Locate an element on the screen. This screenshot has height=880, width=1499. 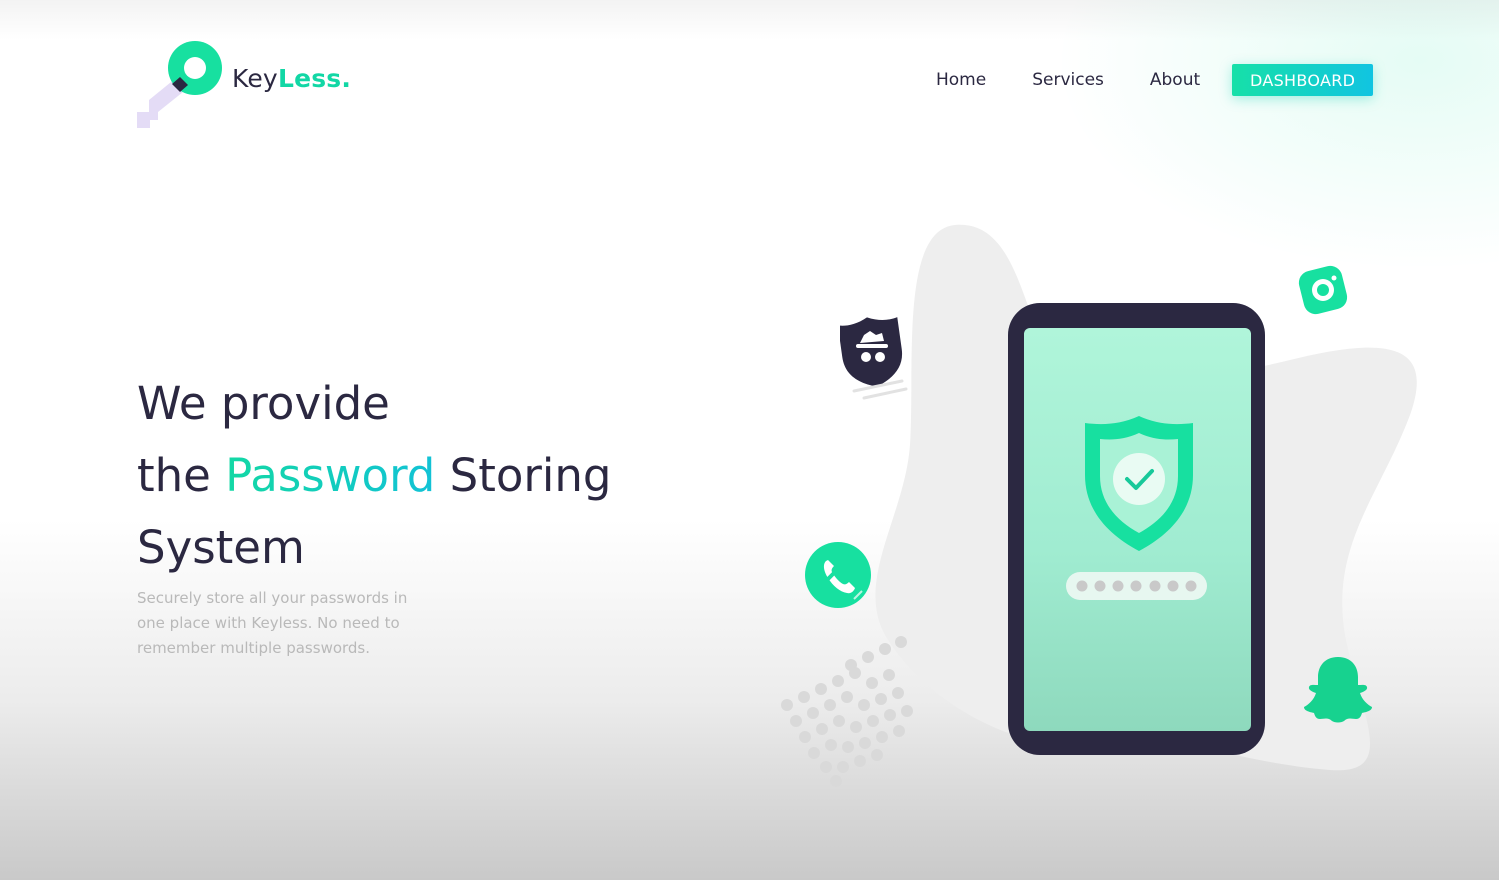
camera-app-icon is located at coordinates (1323, 290).